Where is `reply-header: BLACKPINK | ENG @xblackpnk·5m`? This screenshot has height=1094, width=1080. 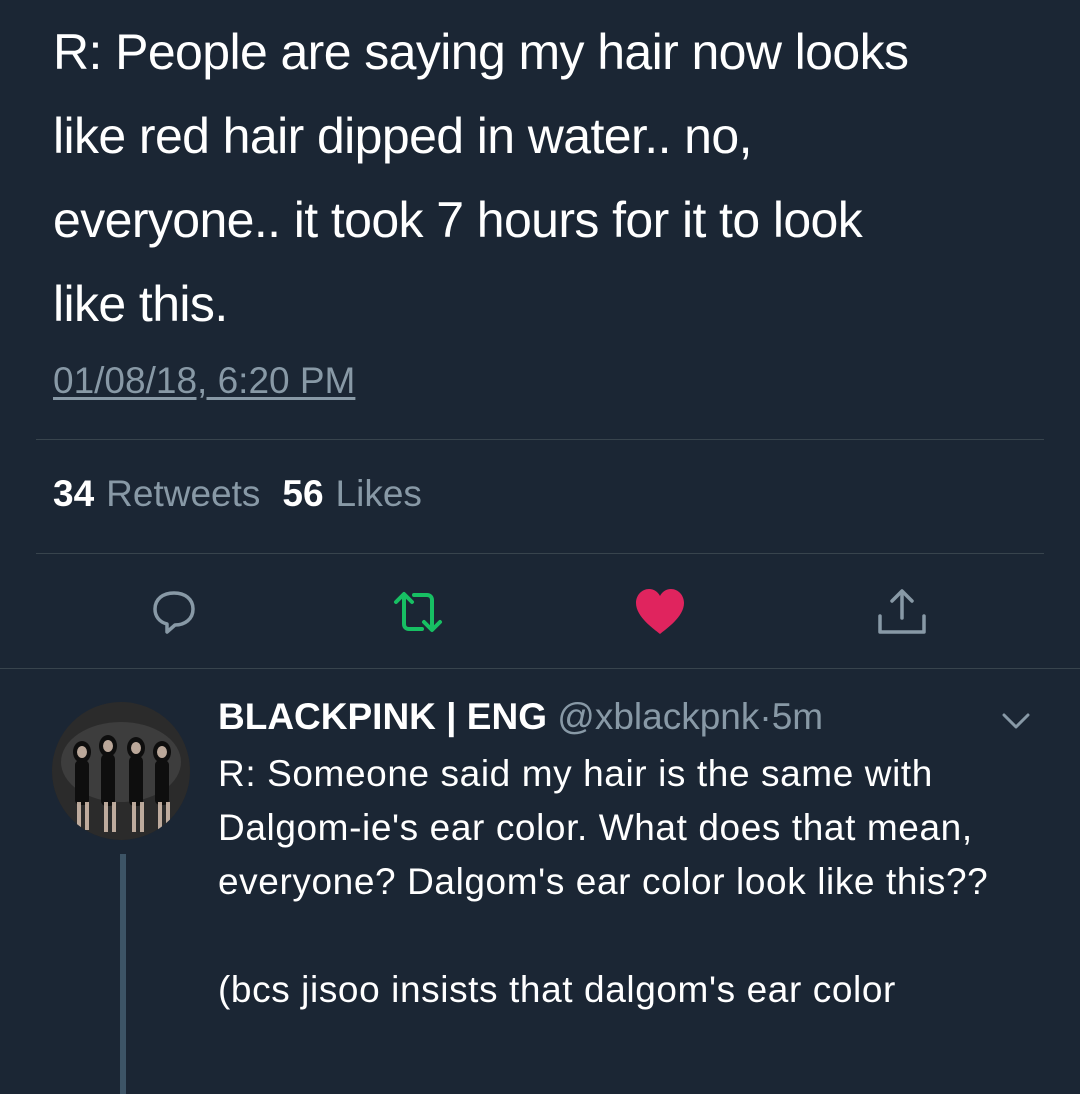
reply-header: BLACKPINK | ENG @xblackpnk·5m is located at coordinates (520, 717).